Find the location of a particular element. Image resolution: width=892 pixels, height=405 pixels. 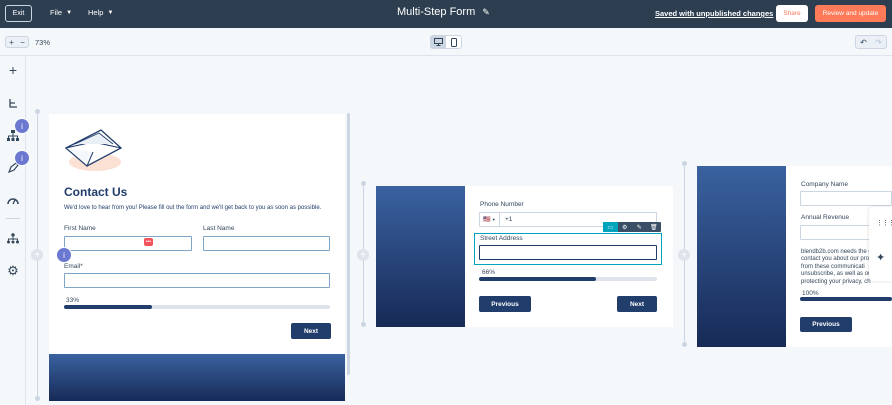

zoom-in-button: + is located at coordinates (11, 42).